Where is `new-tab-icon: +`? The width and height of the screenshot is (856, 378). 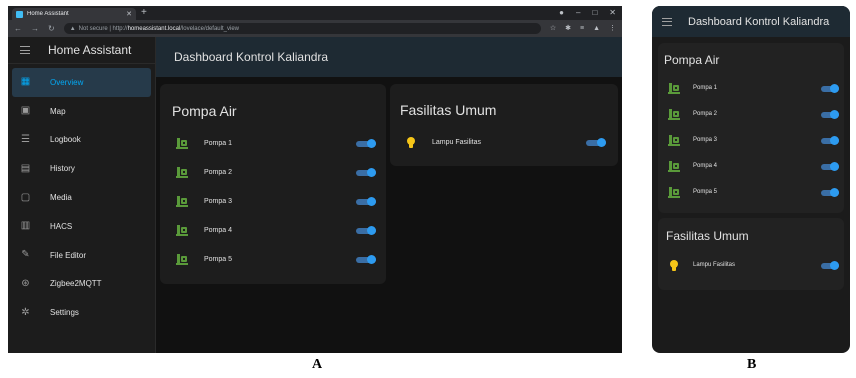
new-tab-icon: + is located at coordinates (144, 13).